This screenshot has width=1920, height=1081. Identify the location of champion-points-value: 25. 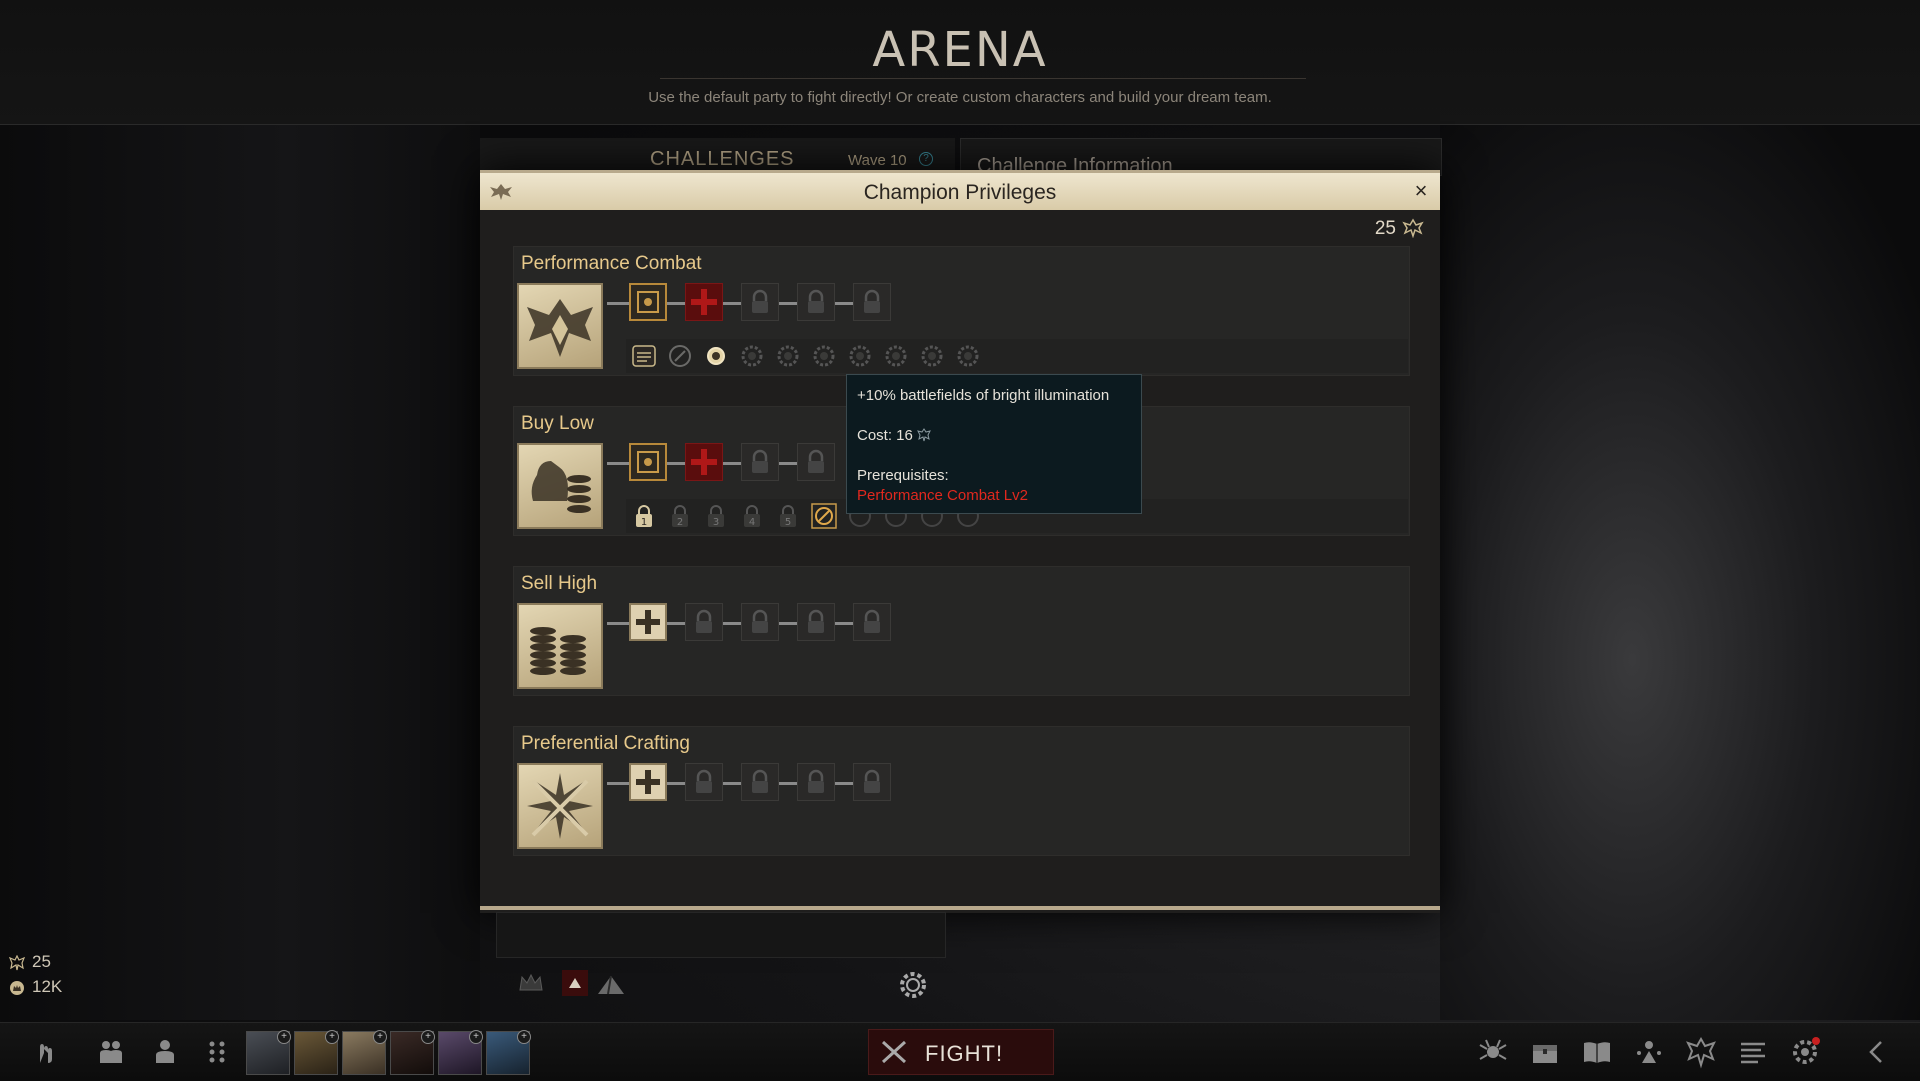
(41, 961).